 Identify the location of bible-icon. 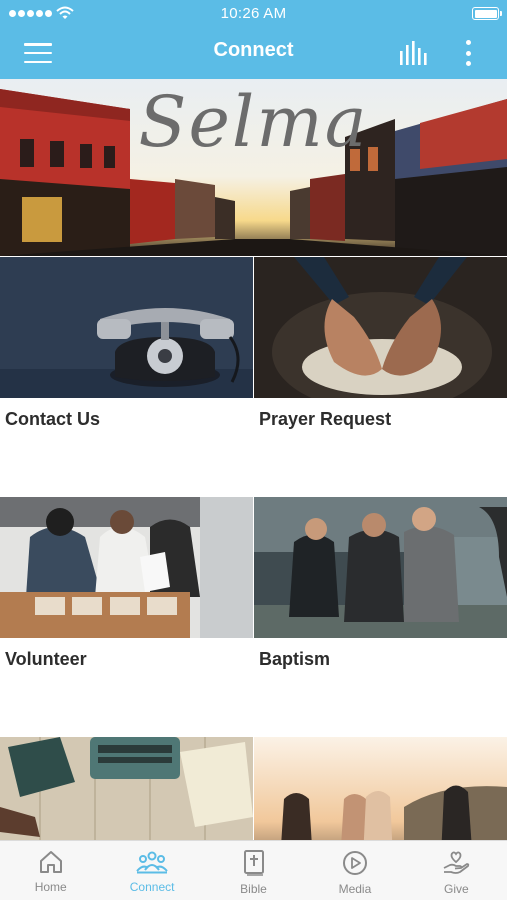
(253, 863).